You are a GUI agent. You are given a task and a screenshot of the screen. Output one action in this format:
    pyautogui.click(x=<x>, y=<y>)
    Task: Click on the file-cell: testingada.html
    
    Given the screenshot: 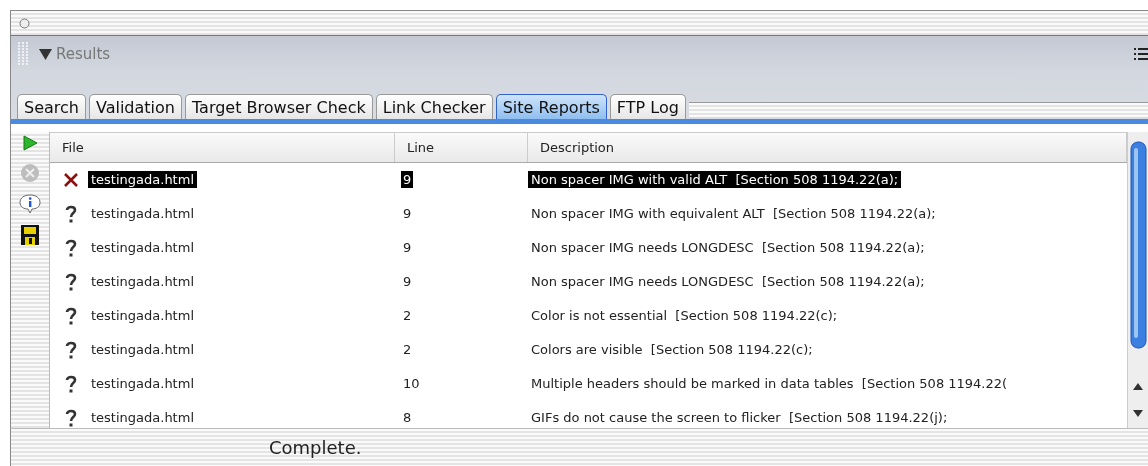 What is the action you would take?
    pyautogui.click(x=142, y=180)
    